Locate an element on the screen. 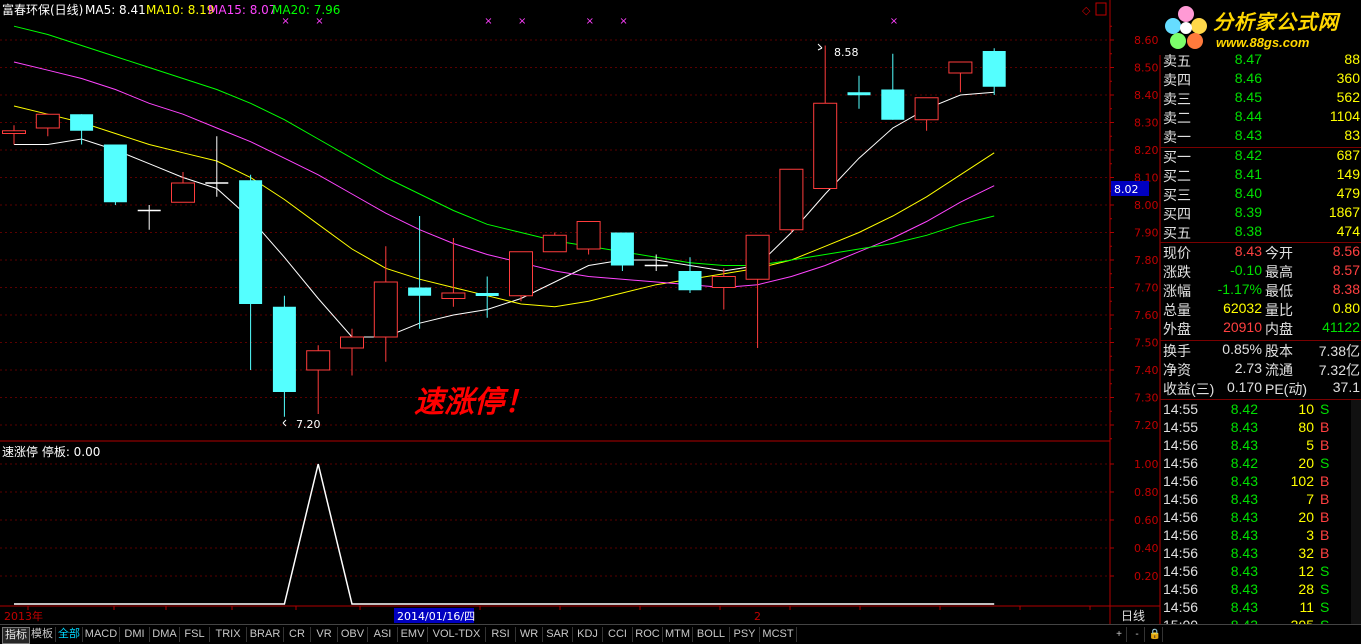  diamond-icon: ◇ is located at coordinates (1086, 10).